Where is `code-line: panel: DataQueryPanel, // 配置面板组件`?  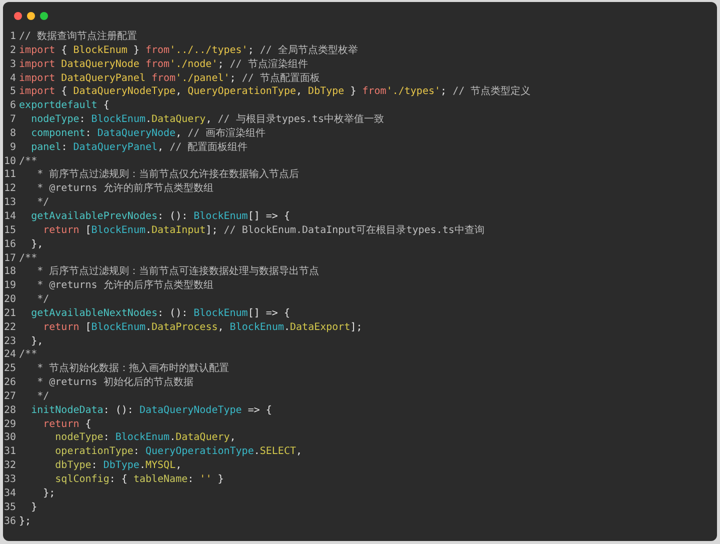
code-line: panel: DataQueryPanel, // 配置面板组件 is located at coordinates (139, 147).